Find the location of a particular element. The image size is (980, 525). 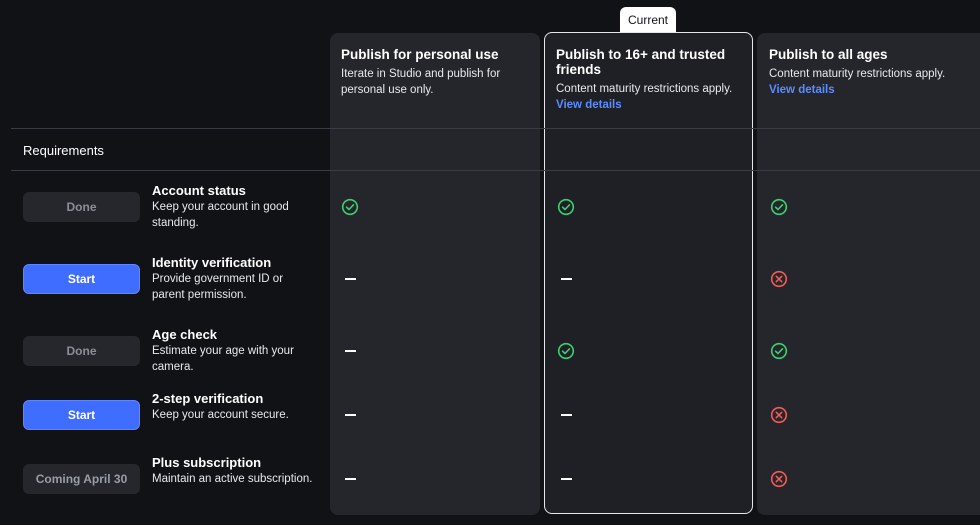

requirement-title: Age check is located at coordinates (185, 334).